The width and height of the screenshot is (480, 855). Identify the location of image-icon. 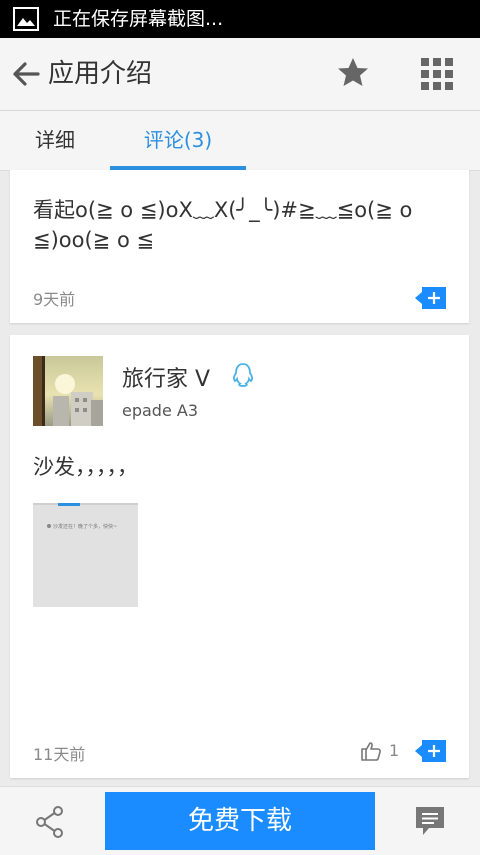
(26, 19).